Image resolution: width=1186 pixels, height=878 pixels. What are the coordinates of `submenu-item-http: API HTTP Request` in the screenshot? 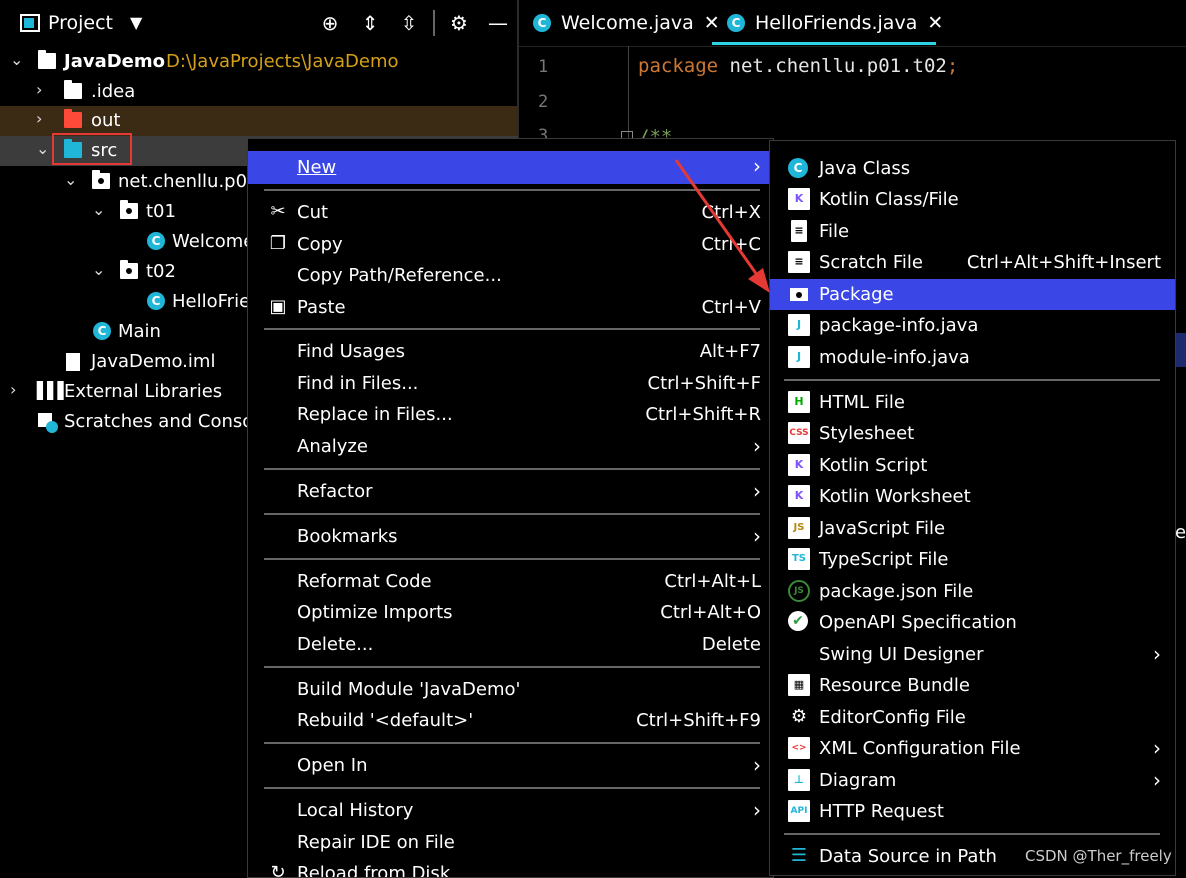 It's located at (972, 811).